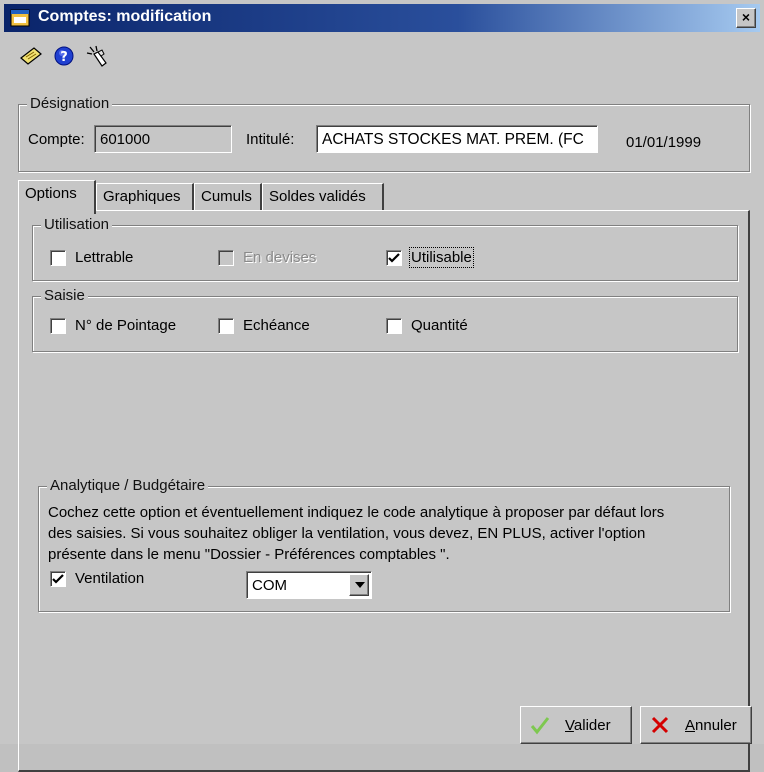  What do you see at coordinates (31, 56) in the screenshot?
I see `note-icon` at bounding box center [31, 56].